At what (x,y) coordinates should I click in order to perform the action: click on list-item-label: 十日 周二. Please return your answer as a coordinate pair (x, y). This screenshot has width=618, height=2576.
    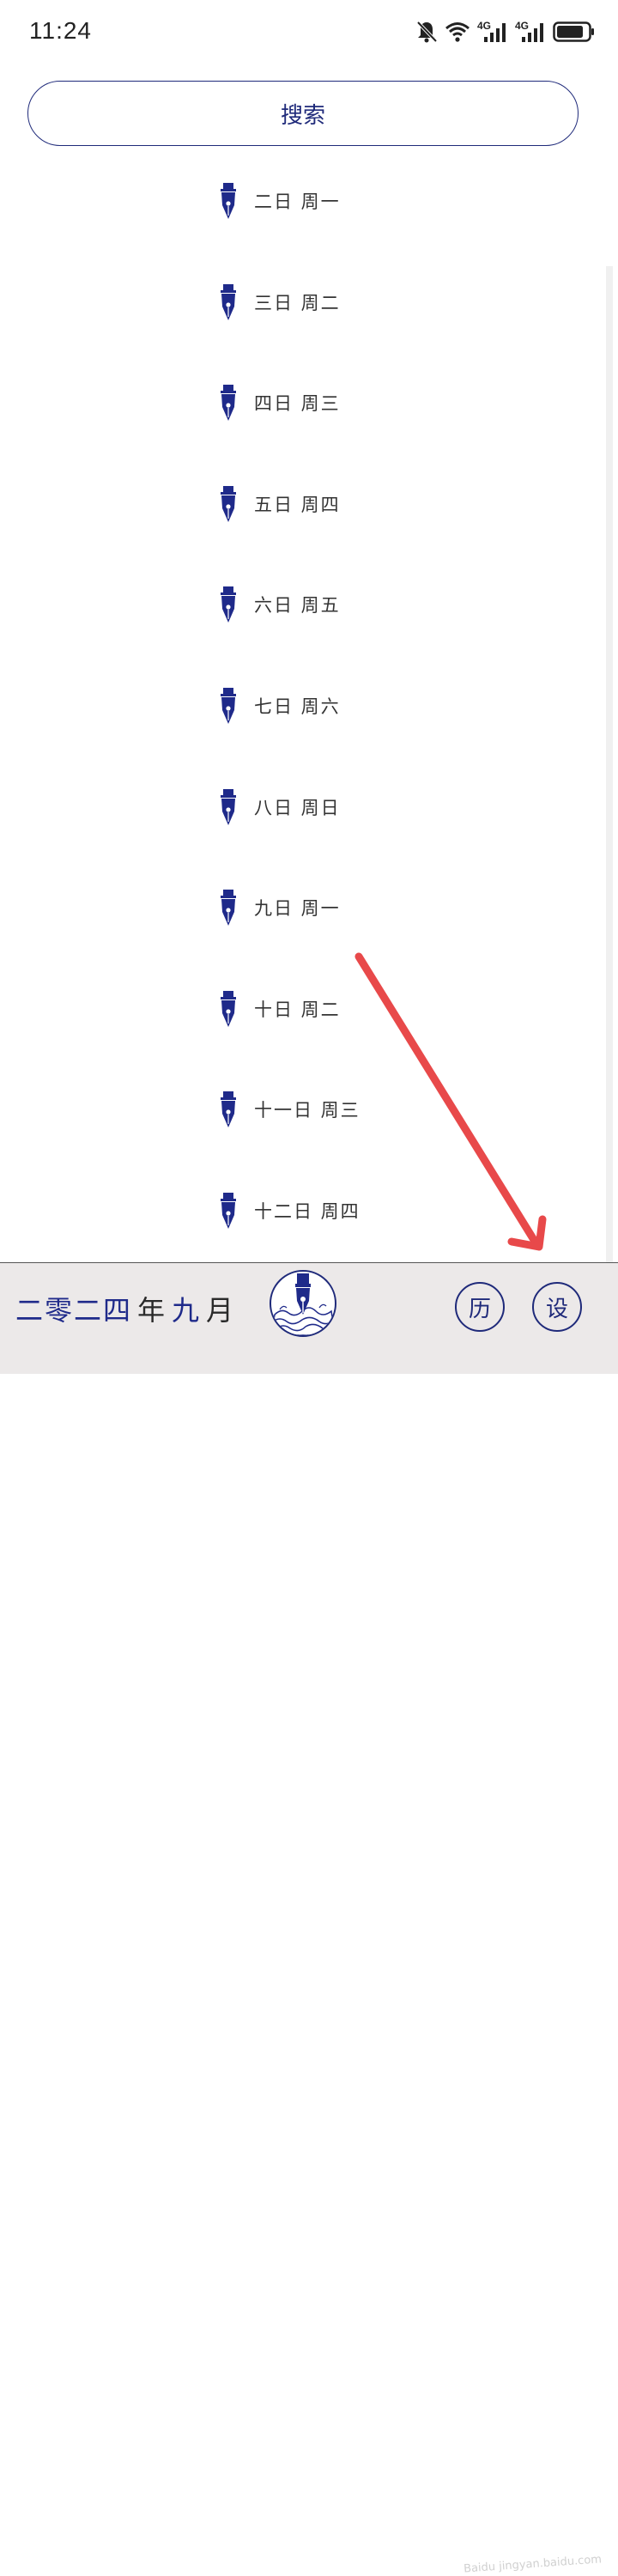
    Looking at the image, I should click on (297, 1009).